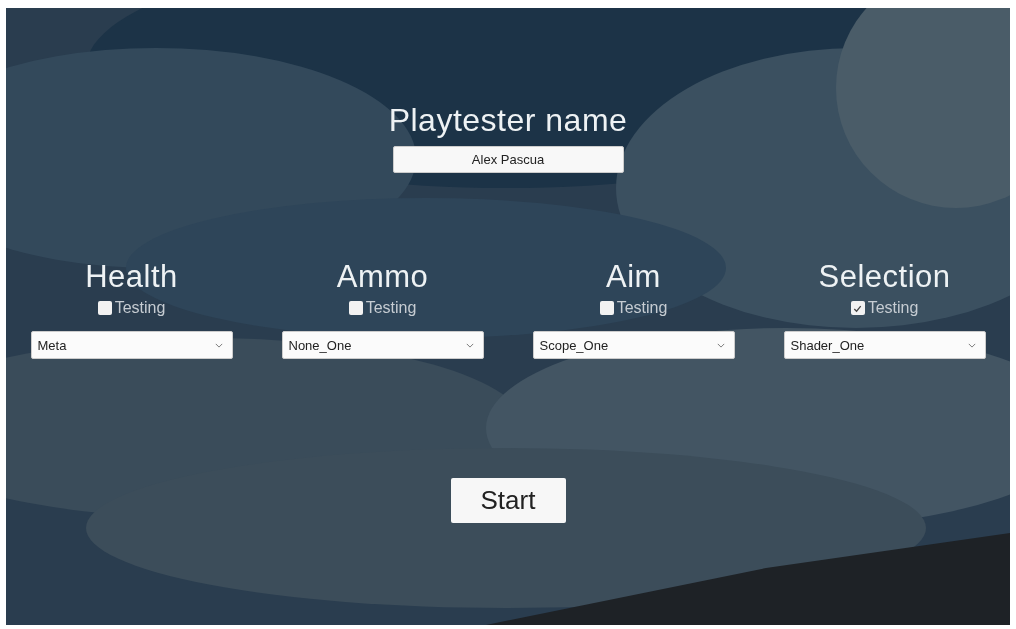 The width and height of the screenshot is (1016, 629). I want to click on category-heading: Health, so click(131, 277).